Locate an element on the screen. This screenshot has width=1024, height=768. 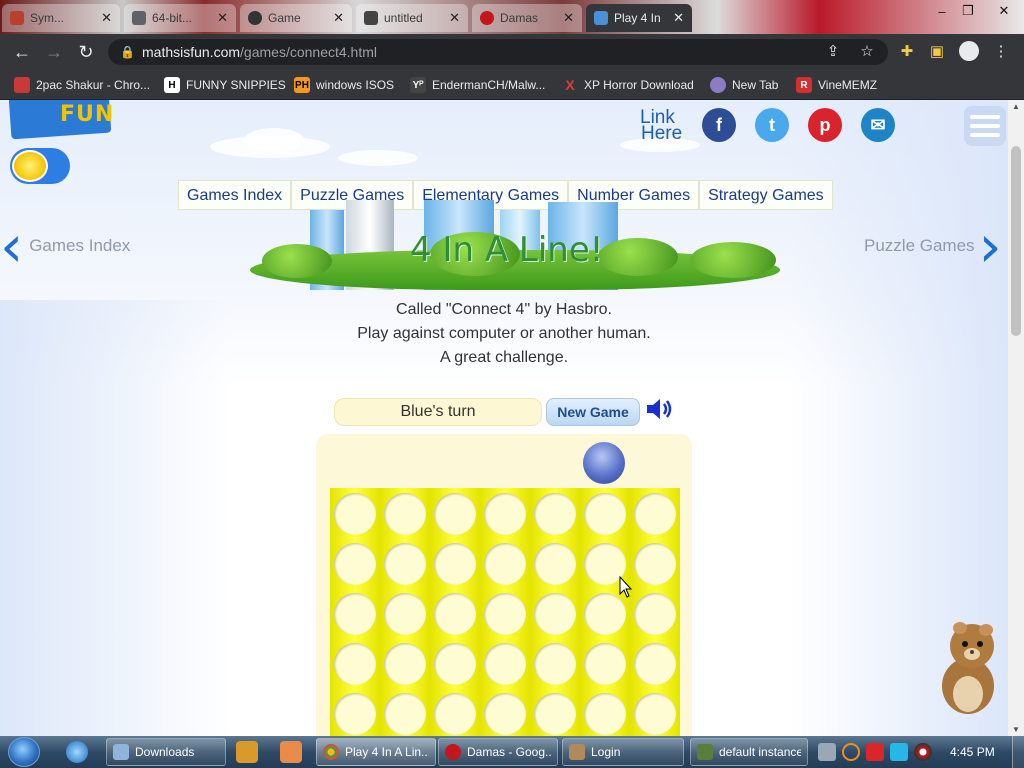
display-tray-icon is located at coordinates (899, 752).